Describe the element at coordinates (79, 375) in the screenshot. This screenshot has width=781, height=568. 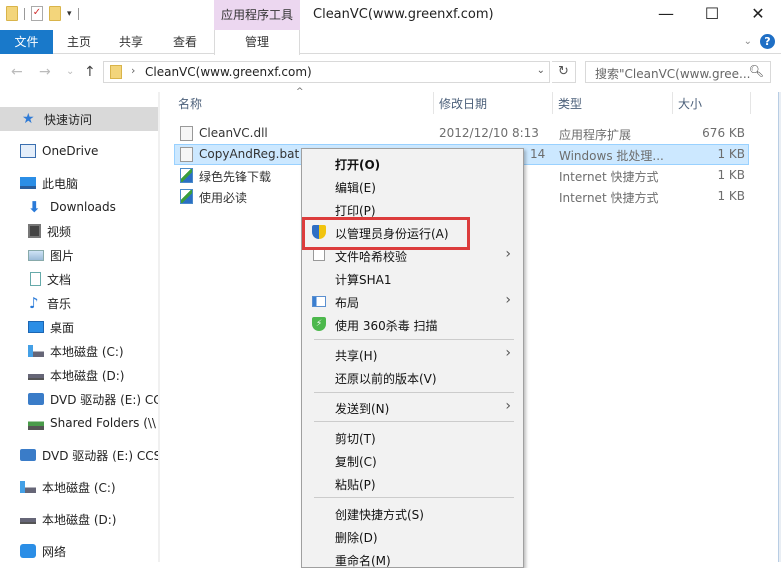
I see `sidebar-item-drive-d: 本地磁盘 (D:)` at that location.